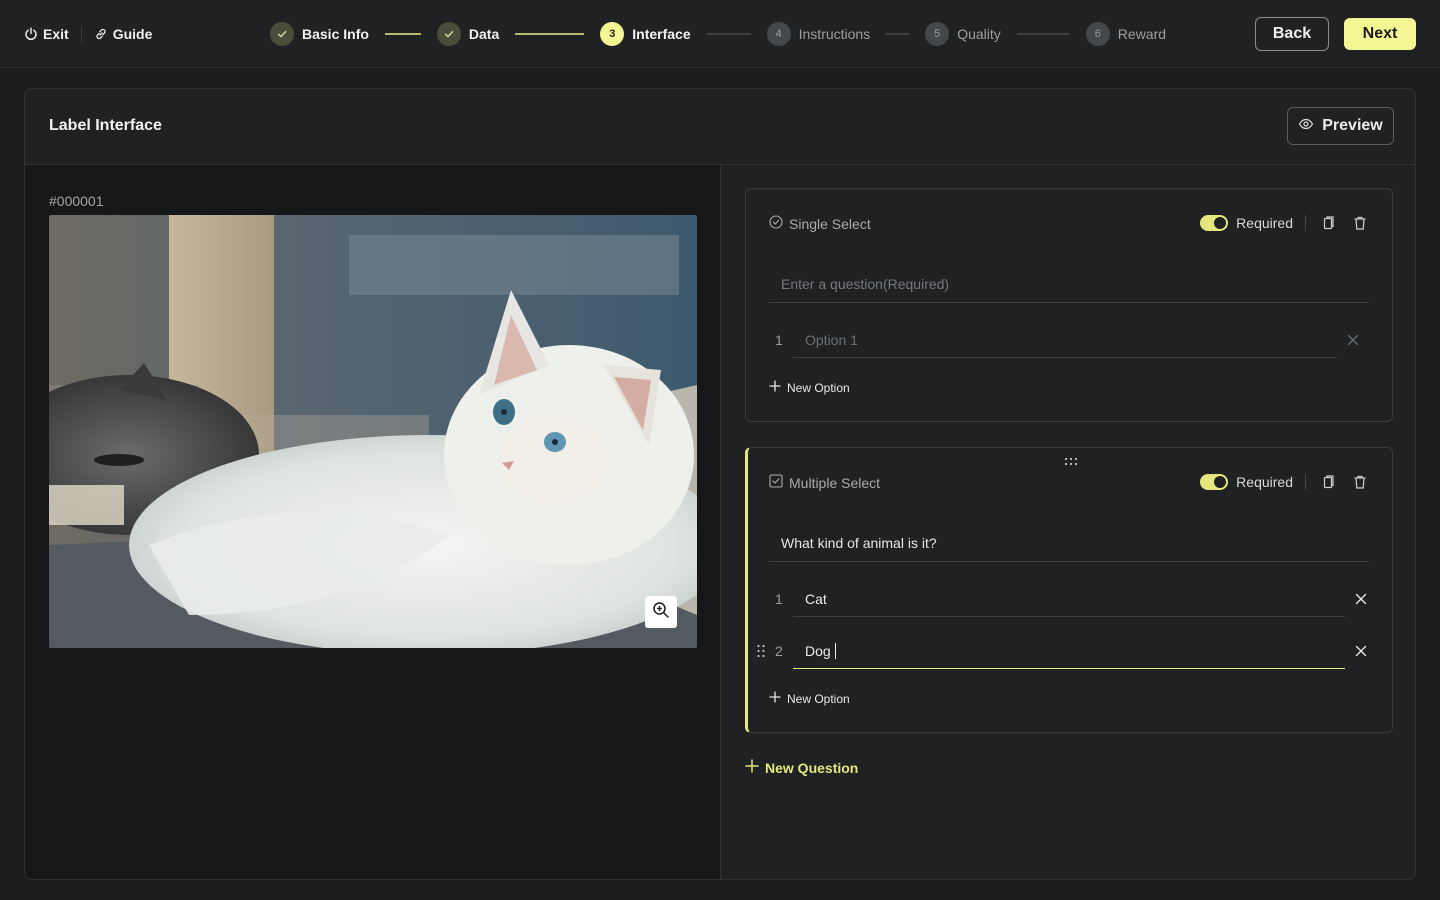 This screenshot has width=1440, height=900. What do you see at coordinates (818, 650) in the screenshot?
I see `option-value: Dog` at bounding box center [818, 650].